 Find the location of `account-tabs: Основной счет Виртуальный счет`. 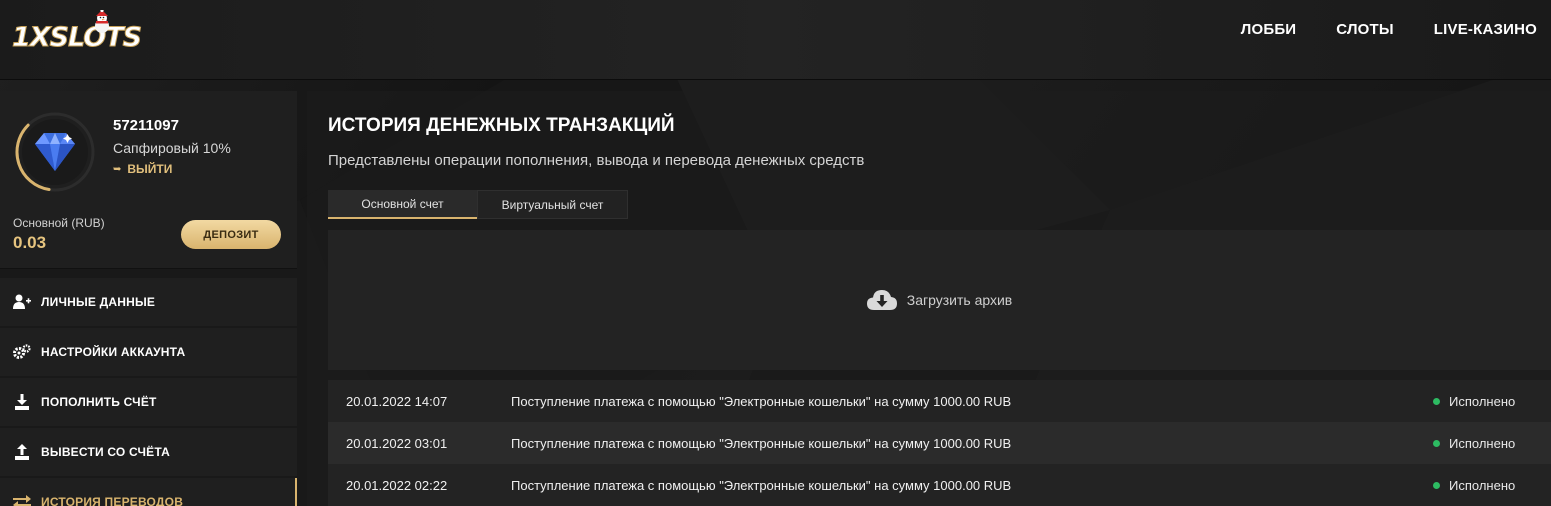

account-tabs: Основной счет Виртуальный счет is located at coordinates (478, 204).